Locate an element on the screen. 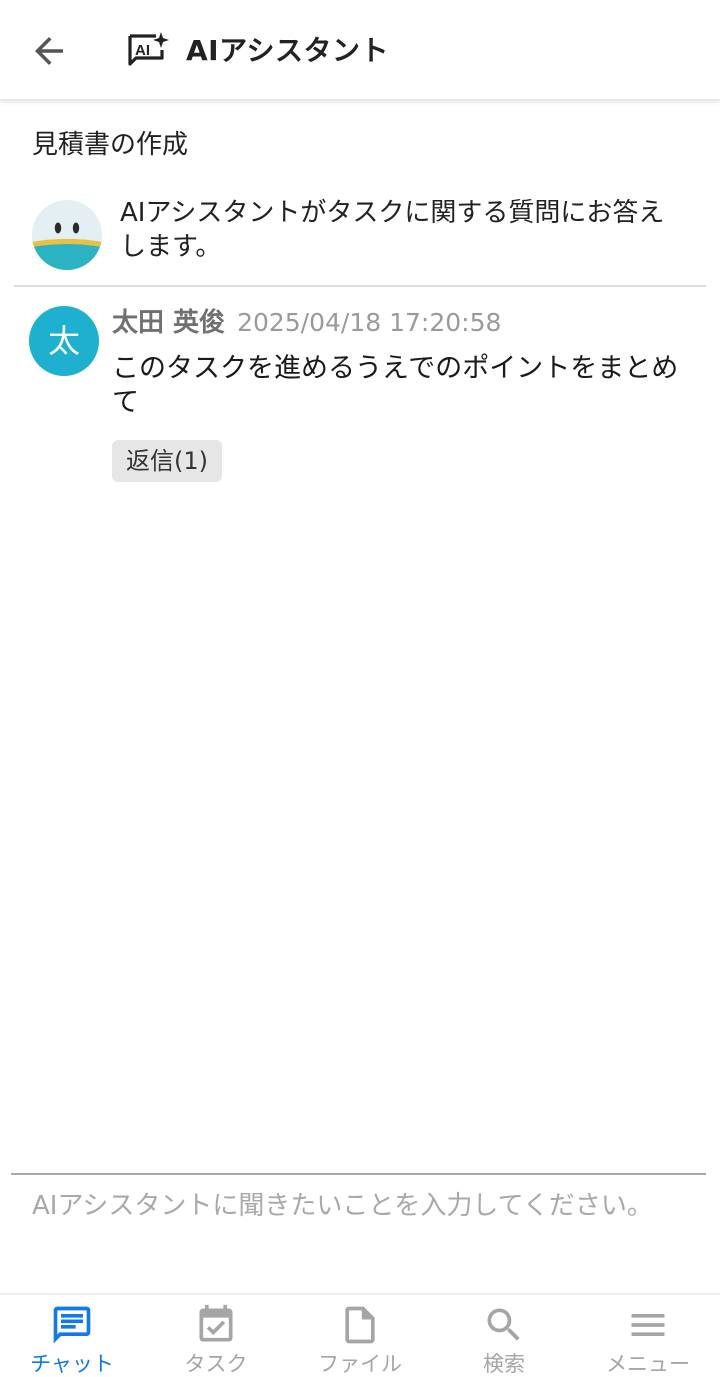 The image size is (720, 1377). avatar: 太 is located at coordinates (64, 341).